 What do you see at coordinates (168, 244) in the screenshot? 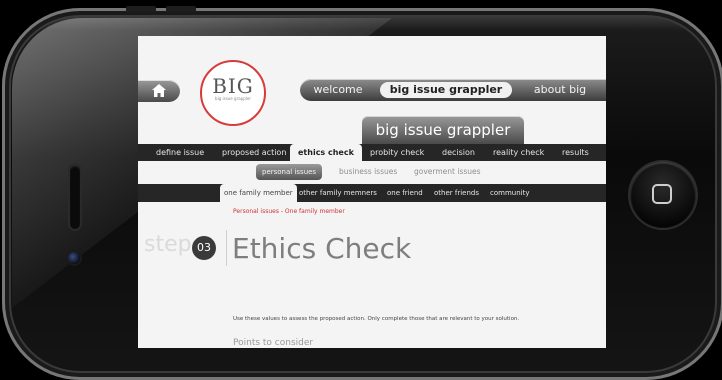
I see `step-label: step` at bounding box center [168, 244].